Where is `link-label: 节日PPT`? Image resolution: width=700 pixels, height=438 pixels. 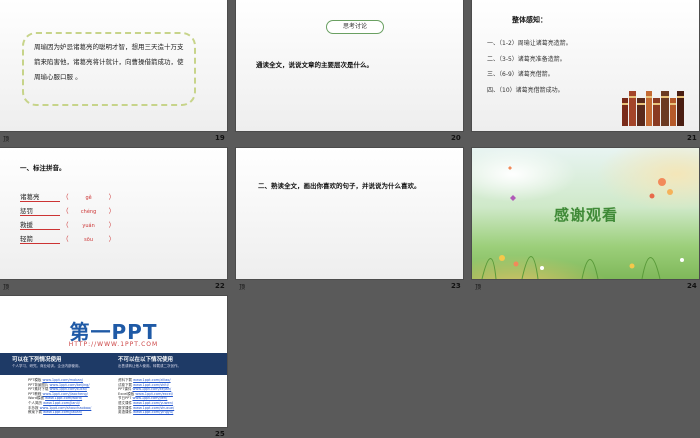
link-label: 节日PPT is located at coordinates (125, 398).